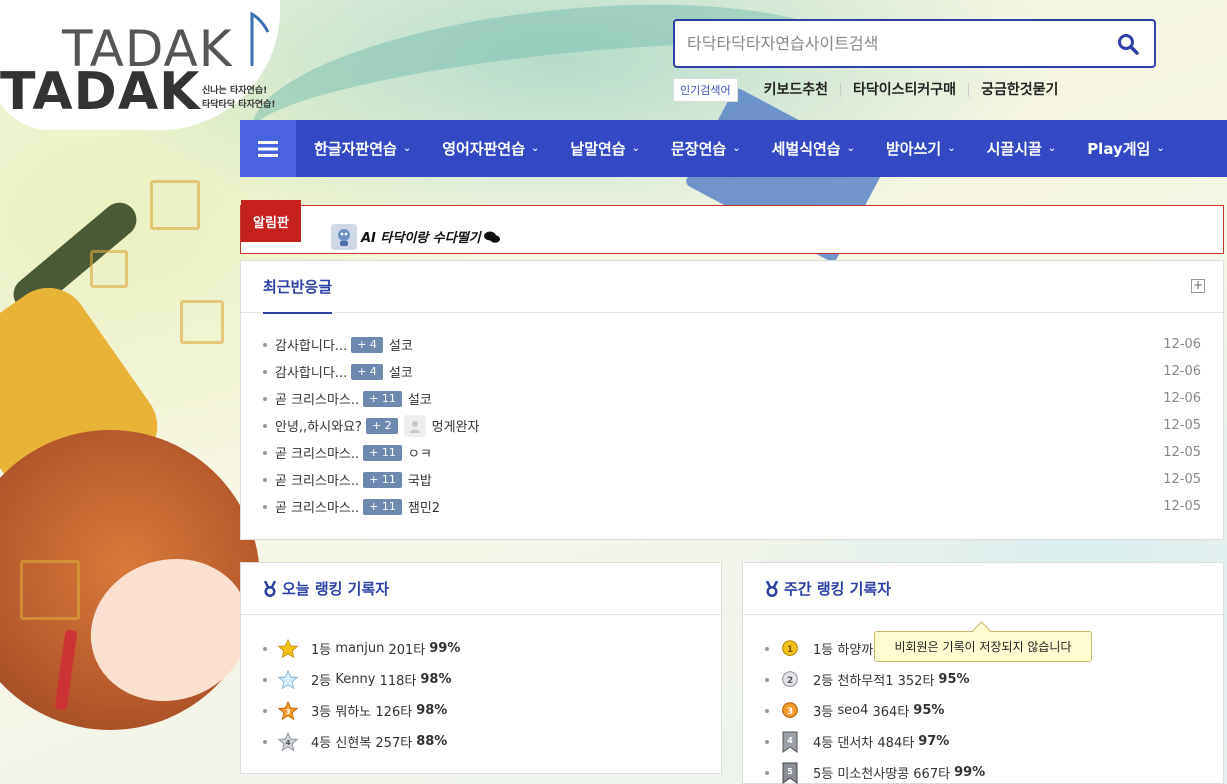 The height and width of the screenshot is (784, 1227). I want to click on comment-count-badge: + 2, so click(381, 425).